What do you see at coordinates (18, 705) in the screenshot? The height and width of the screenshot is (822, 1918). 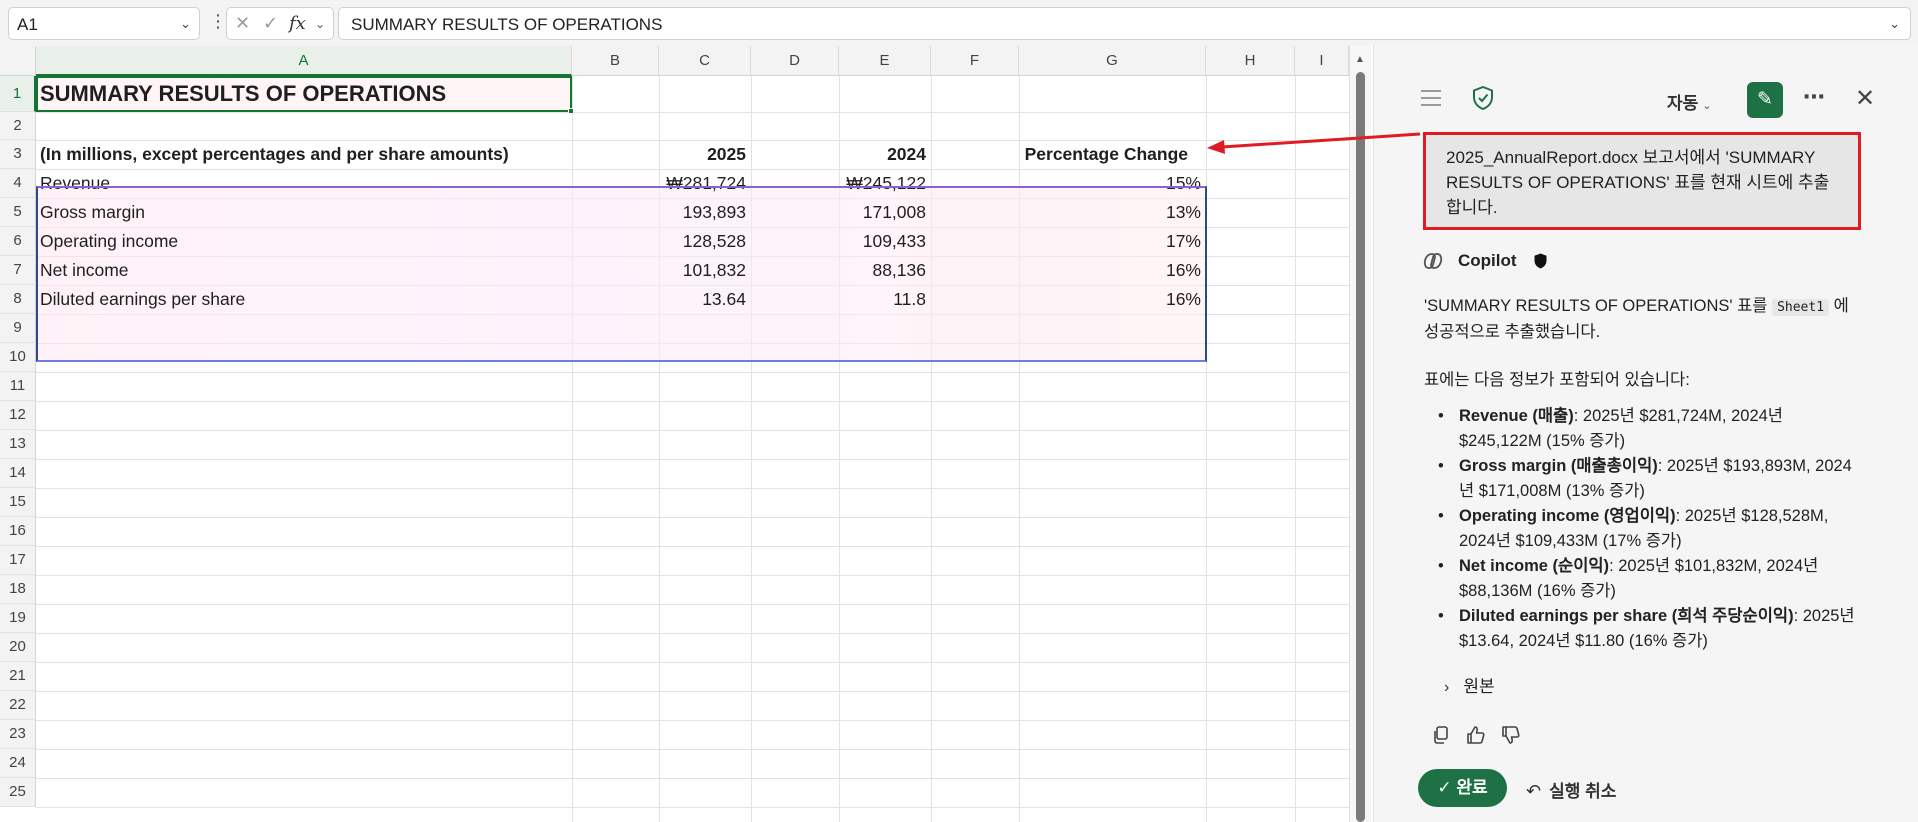 I see `row-header-22: 22` at bounding box center [18, 705].